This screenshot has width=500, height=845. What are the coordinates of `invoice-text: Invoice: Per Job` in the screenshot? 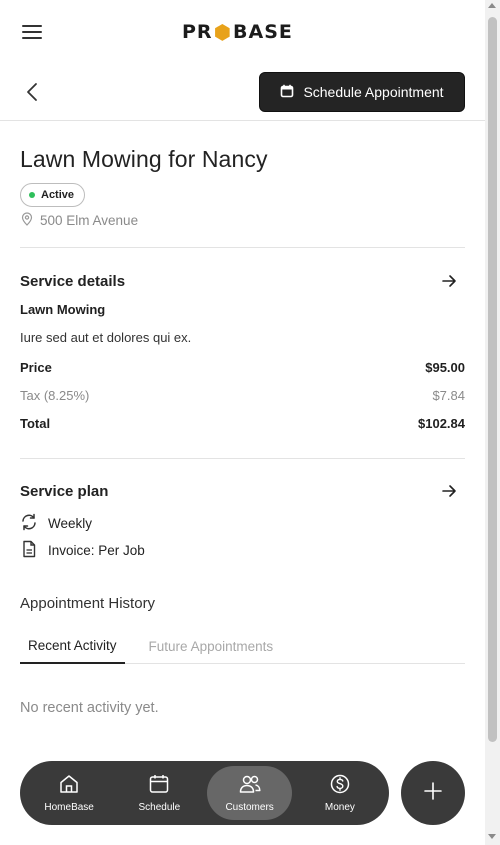 It's located at (96, 550).